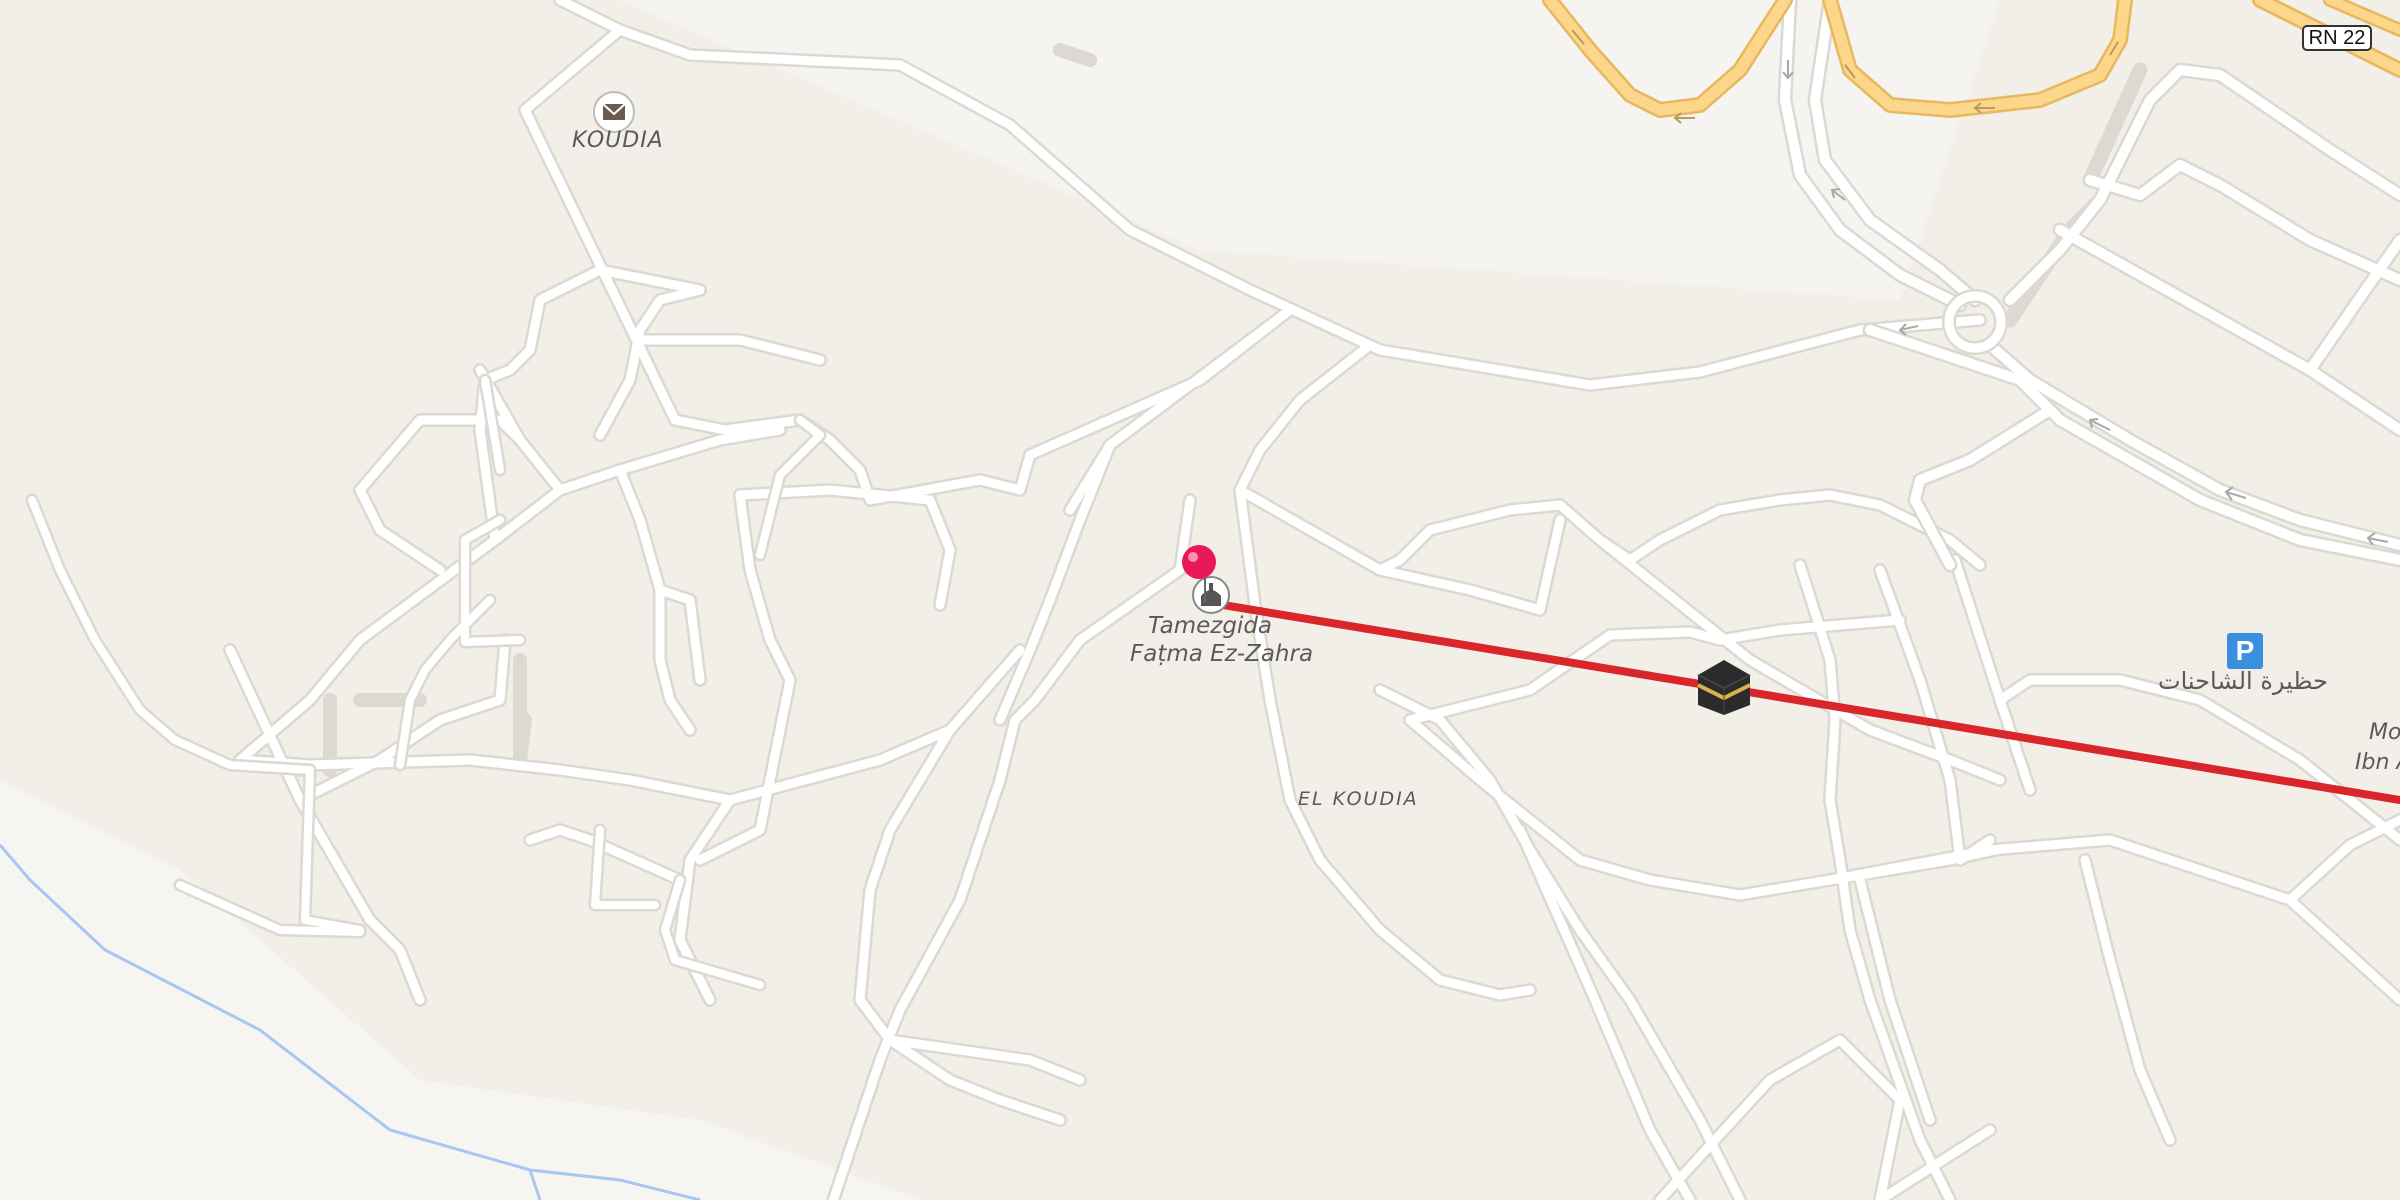  What do you see at coordinates (1222, 654) in the screenshot?
I see `poi-label-mosque-line2: Faṭma Ez-Zahra` at bounding box center [1222, 654].